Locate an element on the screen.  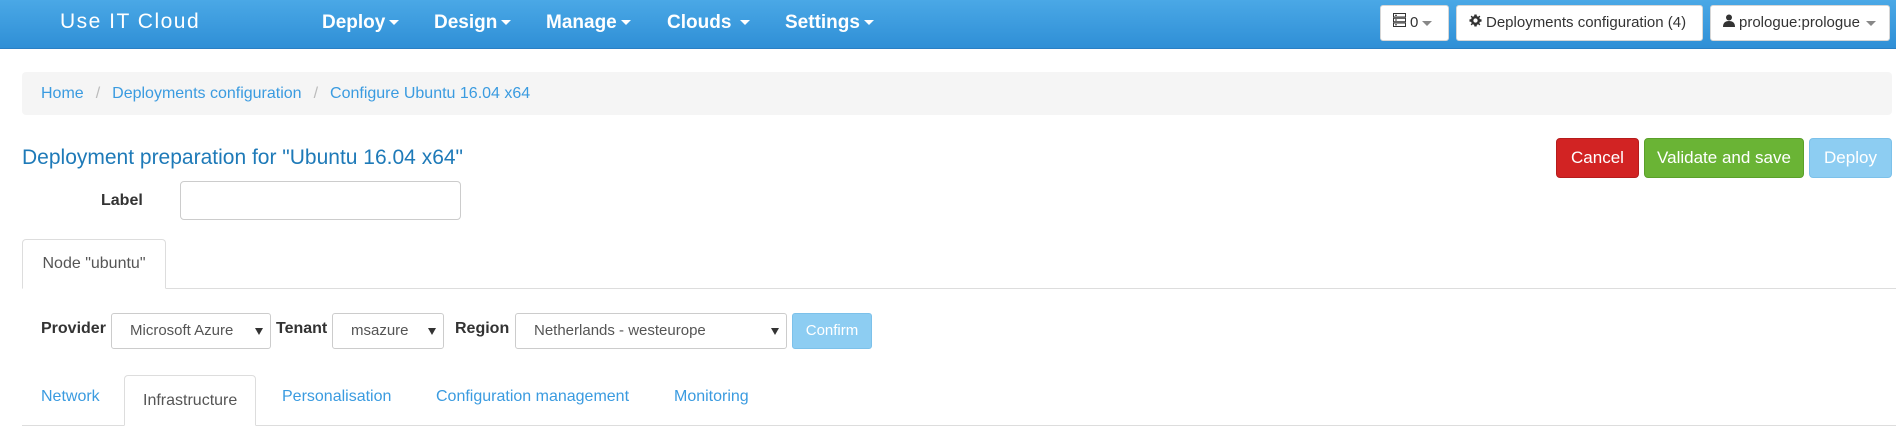
tab-infrastructure: Infrastructure is located at coordinates (190, 400).